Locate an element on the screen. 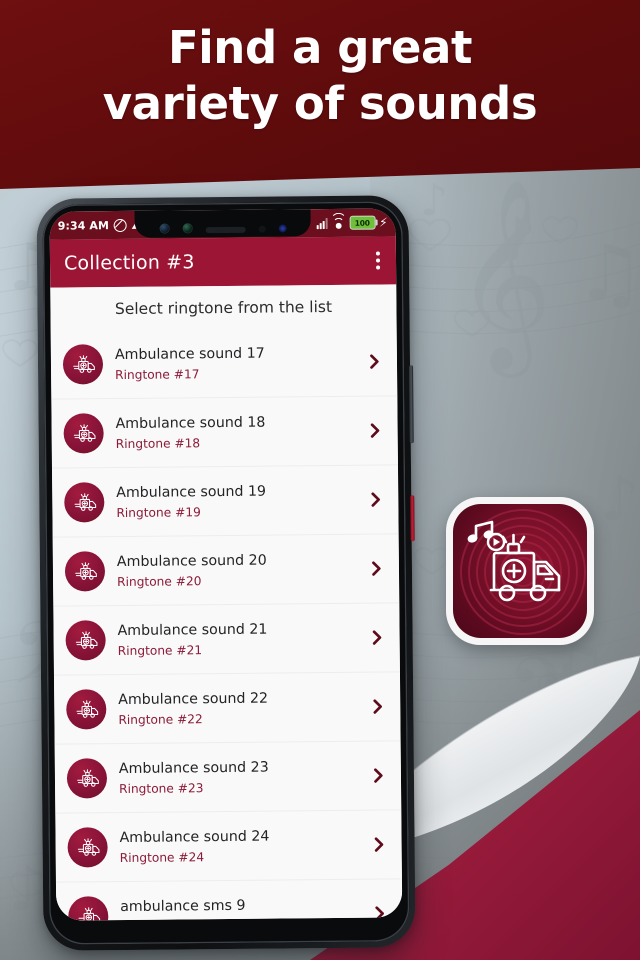 The height and width of the screenshot is (960, 640). list-item: ambulance sms 9Sound SMS #9 is located at coordinates (229, 899).